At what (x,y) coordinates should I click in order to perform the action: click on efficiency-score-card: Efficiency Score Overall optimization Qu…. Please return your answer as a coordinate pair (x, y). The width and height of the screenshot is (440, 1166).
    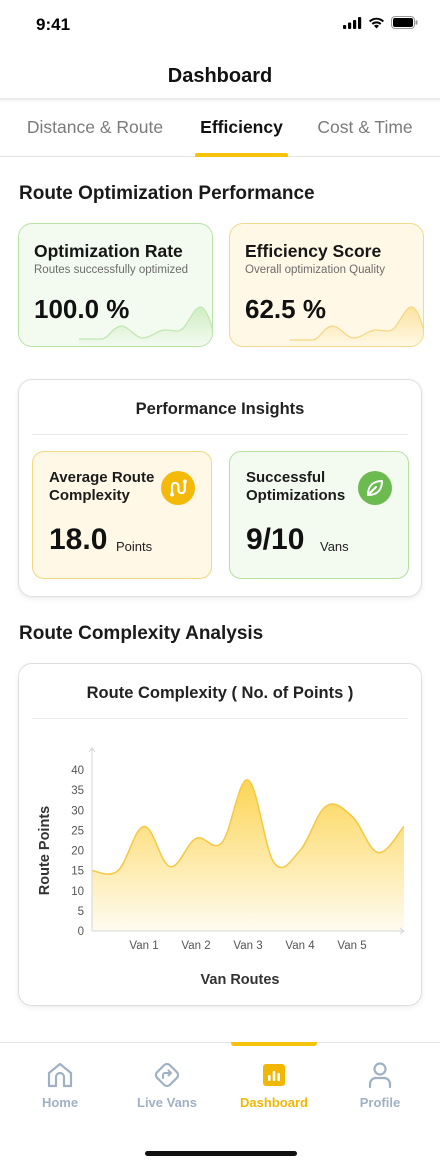
    Looking at the image, I should click on (326, 285).